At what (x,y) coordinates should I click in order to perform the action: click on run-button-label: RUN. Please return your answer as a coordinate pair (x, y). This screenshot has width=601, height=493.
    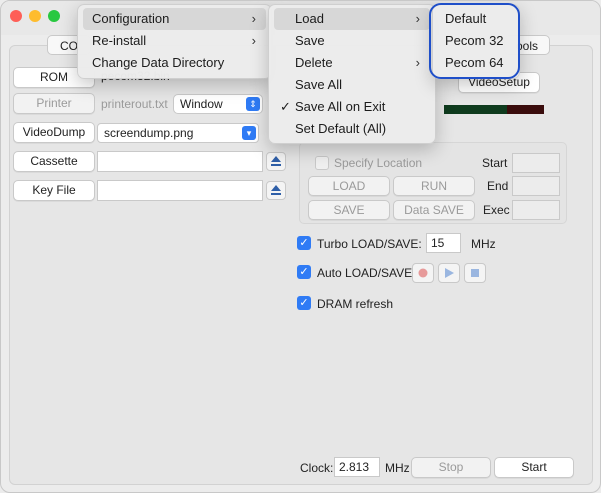
    Looking at the image, I should click on (434, 186).